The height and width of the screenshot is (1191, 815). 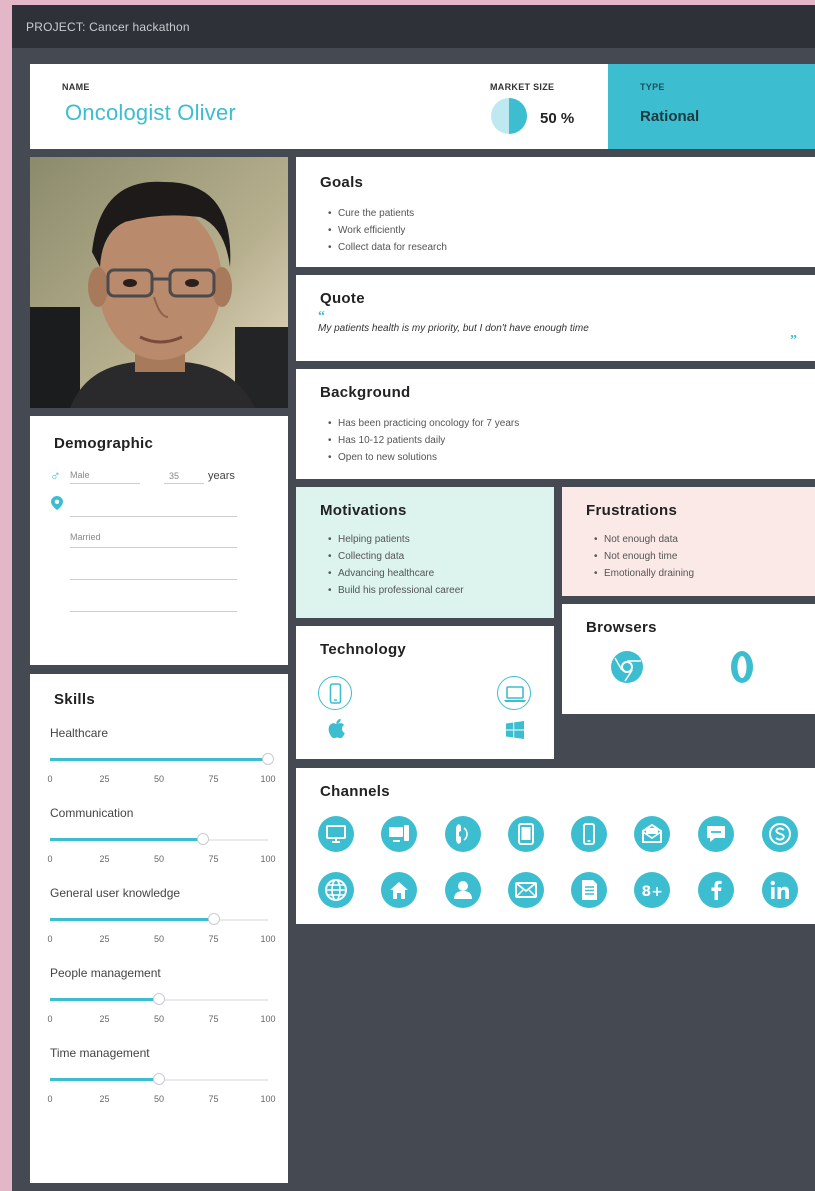 I want to click on motivation-item: Build his professional career, so click(x=395, y=590).